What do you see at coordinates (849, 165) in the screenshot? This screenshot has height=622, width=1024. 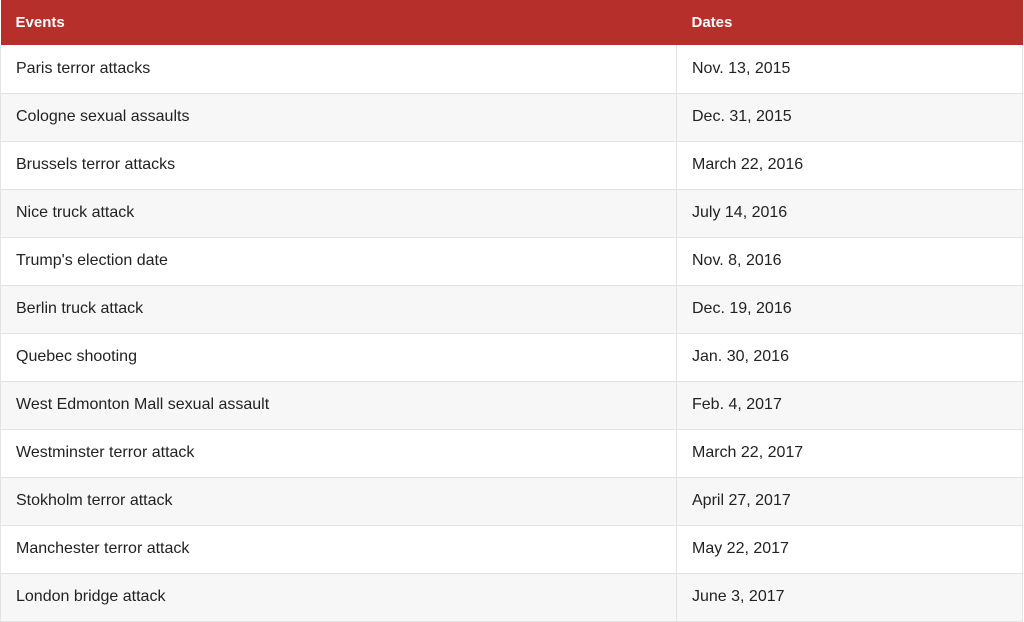 I see `date-cell: March 22, 2016` at bounding box center [849, 165].